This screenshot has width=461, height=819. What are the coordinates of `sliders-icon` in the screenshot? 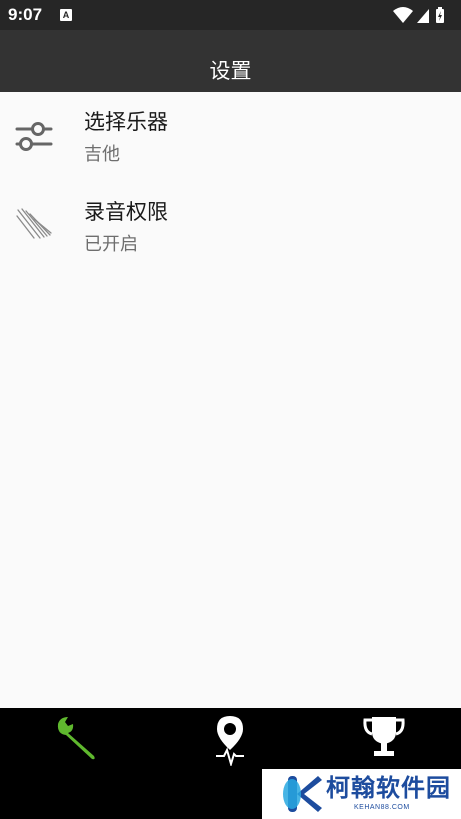 It's located at (34, 136).